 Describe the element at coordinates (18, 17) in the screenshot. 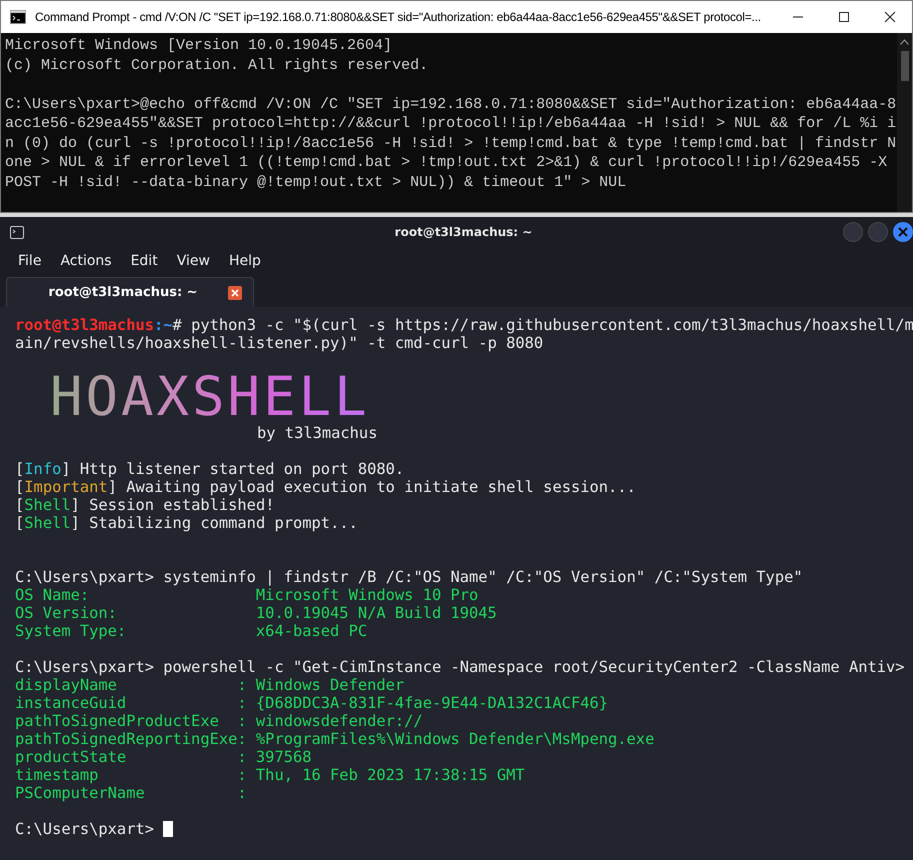

I see `console-icon` at that location.